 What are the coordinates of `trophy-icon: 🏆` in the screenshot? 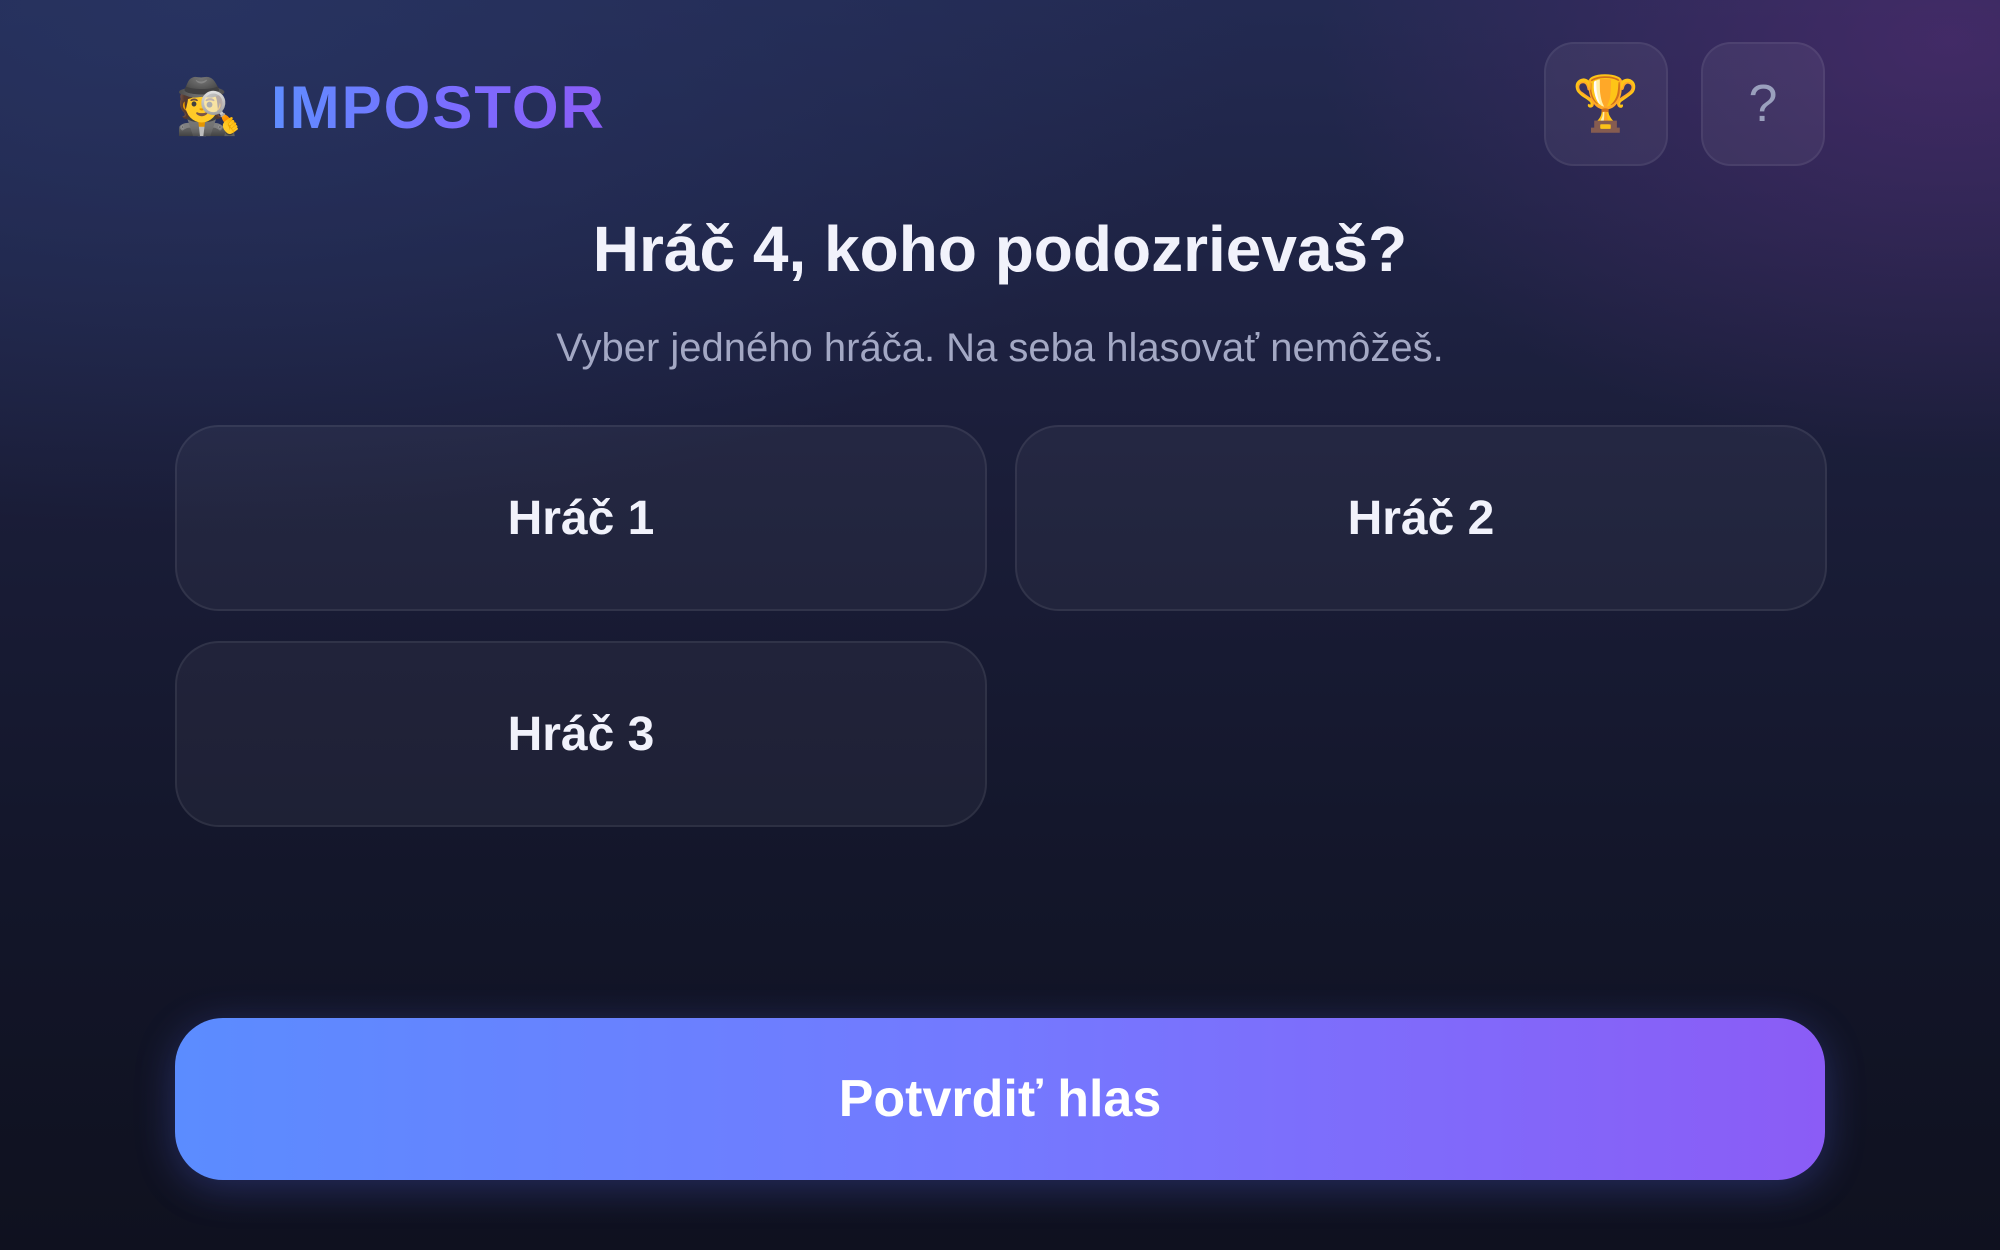 It's located at (1606, 103).